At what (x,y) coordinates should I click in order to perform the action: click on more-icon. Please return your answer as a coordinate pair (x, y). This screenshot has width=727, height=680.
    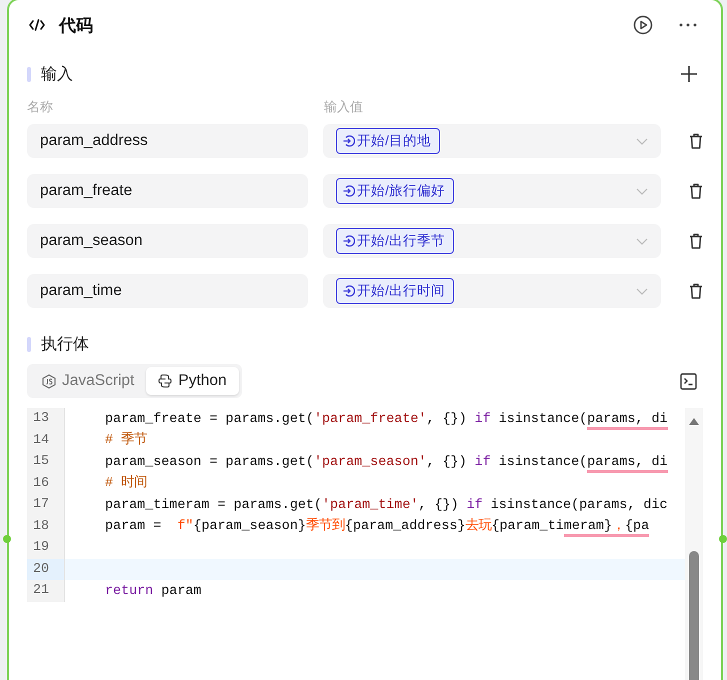
    Looking at the image, I should click on (688, 25).